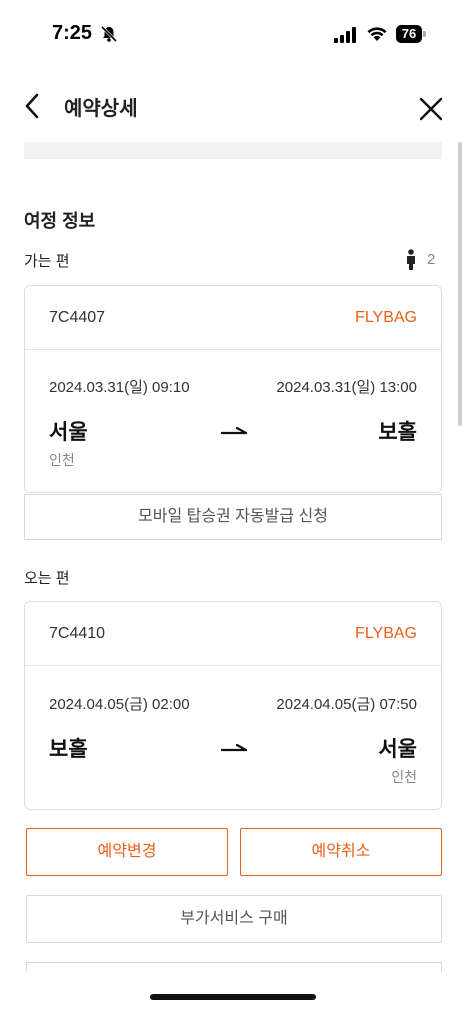 The image size is (466, 1010). What do you see at coordinates (431, 259) in the screenshot?
I see `passenger-count: 2` at bounding box center [431, 259].